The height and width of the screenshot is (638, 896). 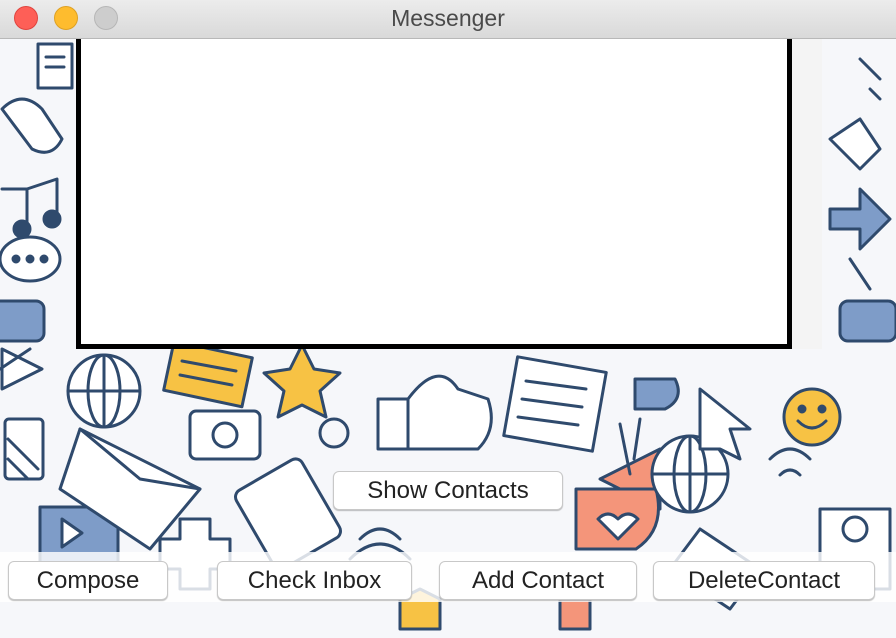 What do you see at coordinates (314, 580) in the screenshot?
I see `check-inbox-button: Check Inbox` at bounding box center [314, 580].